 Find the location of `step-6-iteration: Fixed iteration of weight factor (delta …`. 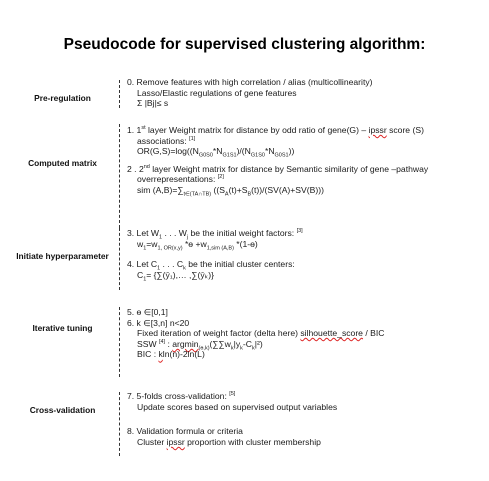

step-6-iteration: Fixed iteration of weight factor (delta … is located at coordinates (261, 333).